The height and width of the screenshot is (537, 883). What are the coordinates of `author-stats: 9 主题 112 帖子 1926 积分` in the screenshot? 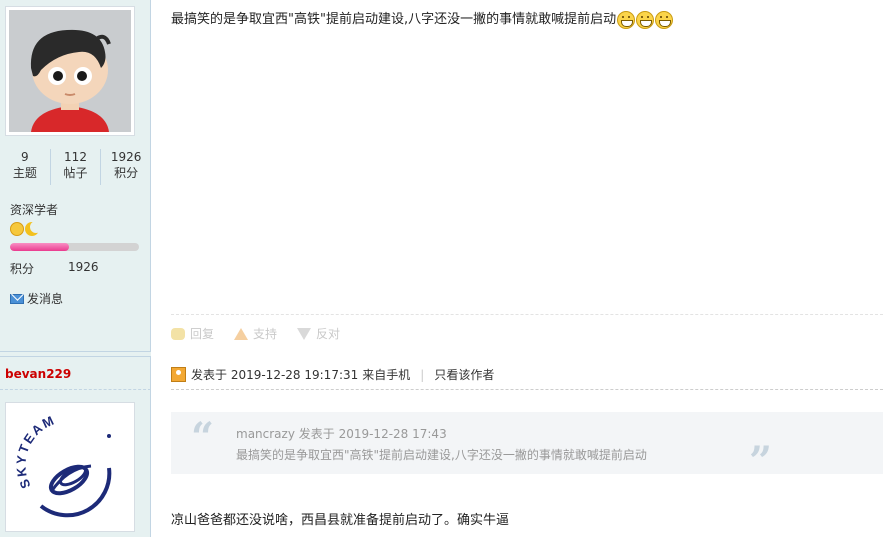 It's located at (75, 167).